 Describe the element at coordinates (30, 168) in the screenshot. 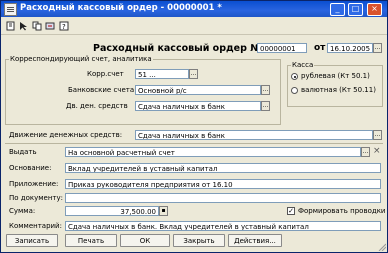

I see `basis-label: Основание:` at that location.